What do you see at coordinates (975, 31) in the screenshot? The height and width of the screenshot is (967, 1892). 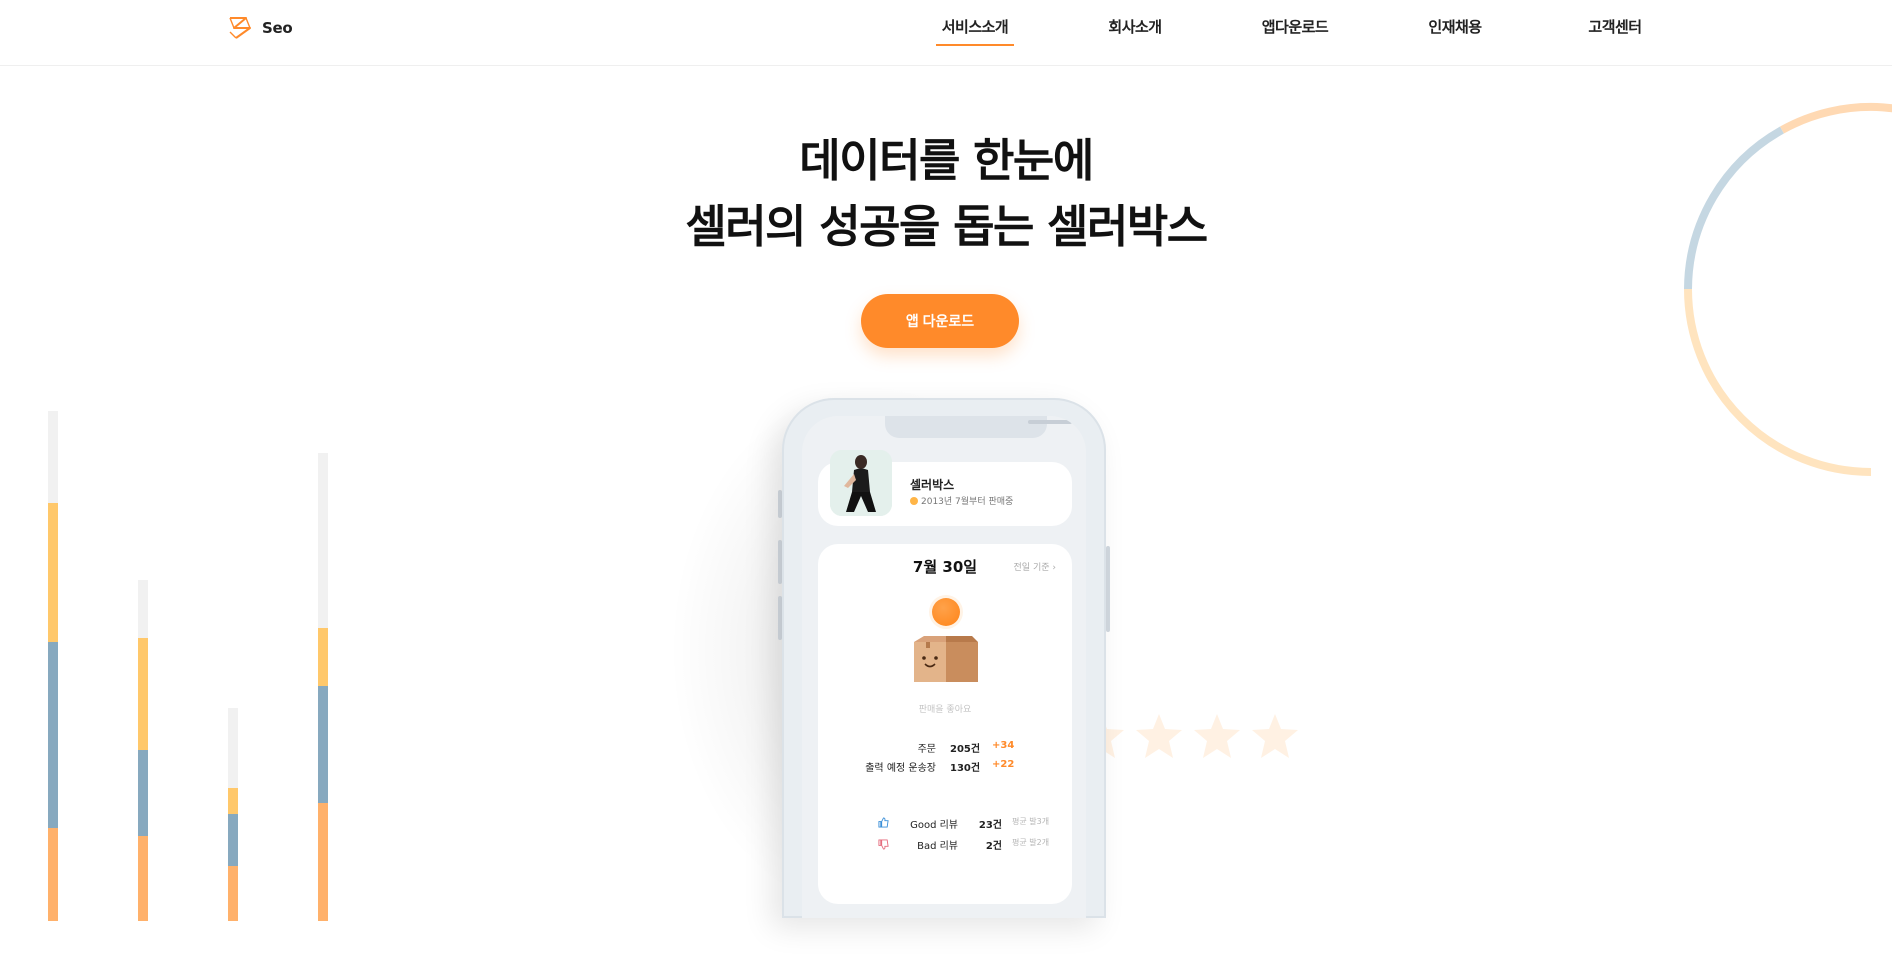 I see `nav-service: 서비스소개` at bounding box center [975, 31].